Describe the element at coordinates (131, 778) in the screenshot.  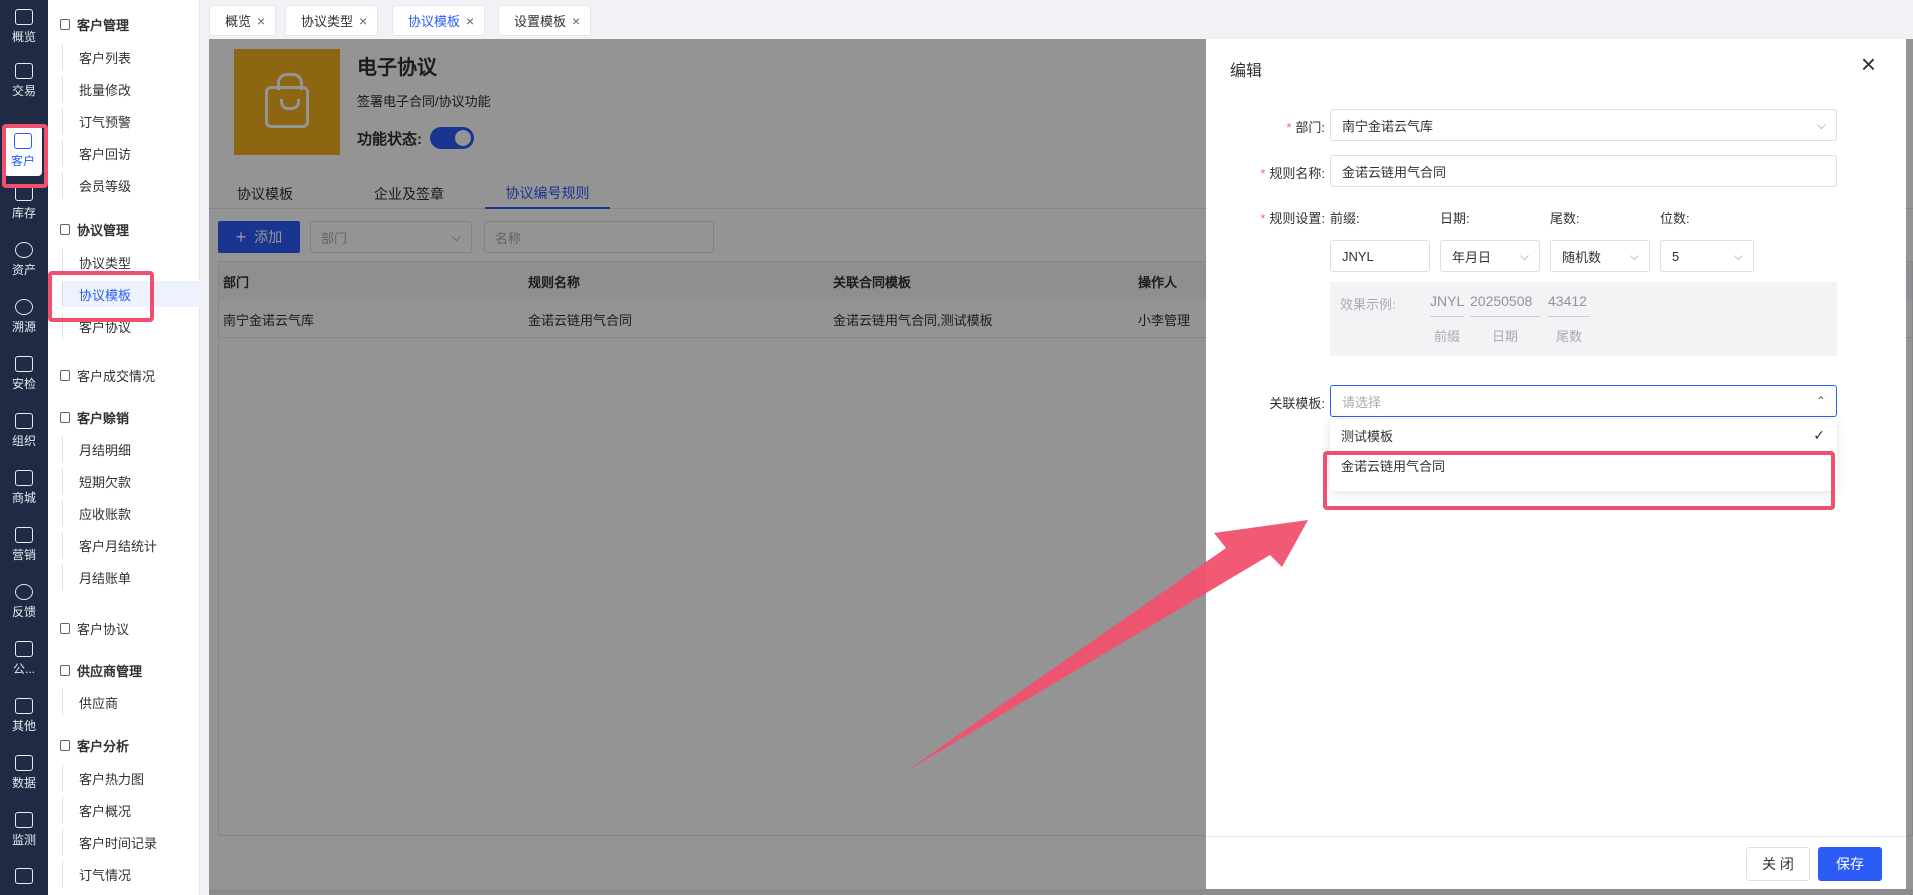
I see `sidebar-item-heatmap: 客户热力图` at that location.